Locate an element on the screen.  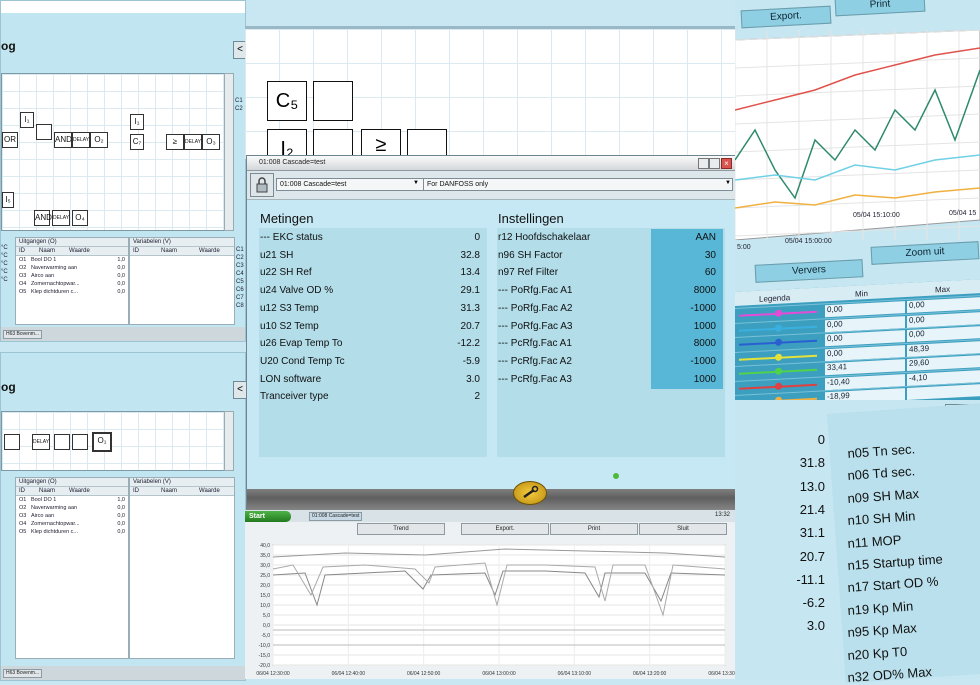
dialog-titlebar: 01:008 Cascade=test is located at coordinates (491, 163).